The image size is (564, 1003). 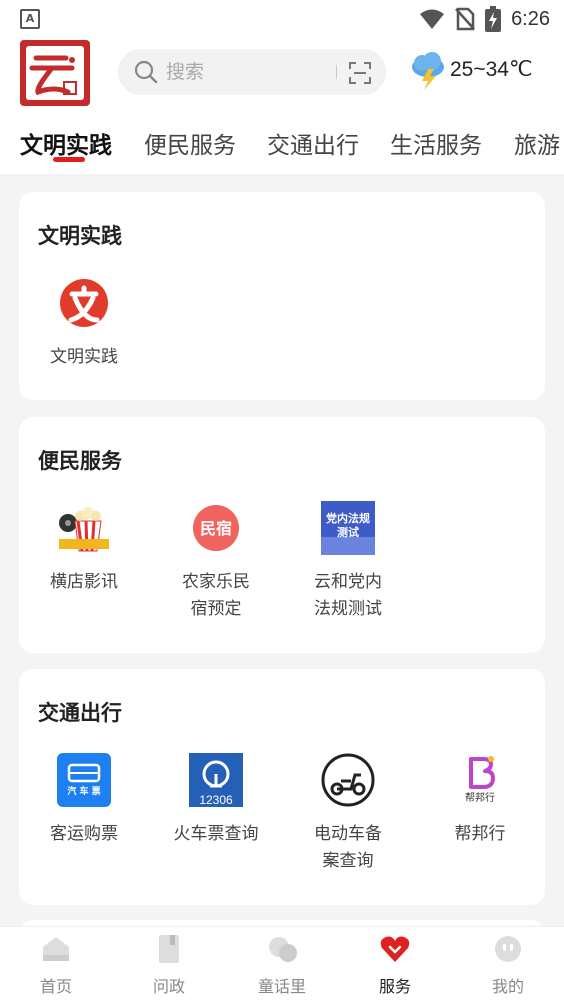 What do you see at coordinates (348, 780) in the screenshot?
I see `electric-scooter-icon` at bounding box center [348, 780].